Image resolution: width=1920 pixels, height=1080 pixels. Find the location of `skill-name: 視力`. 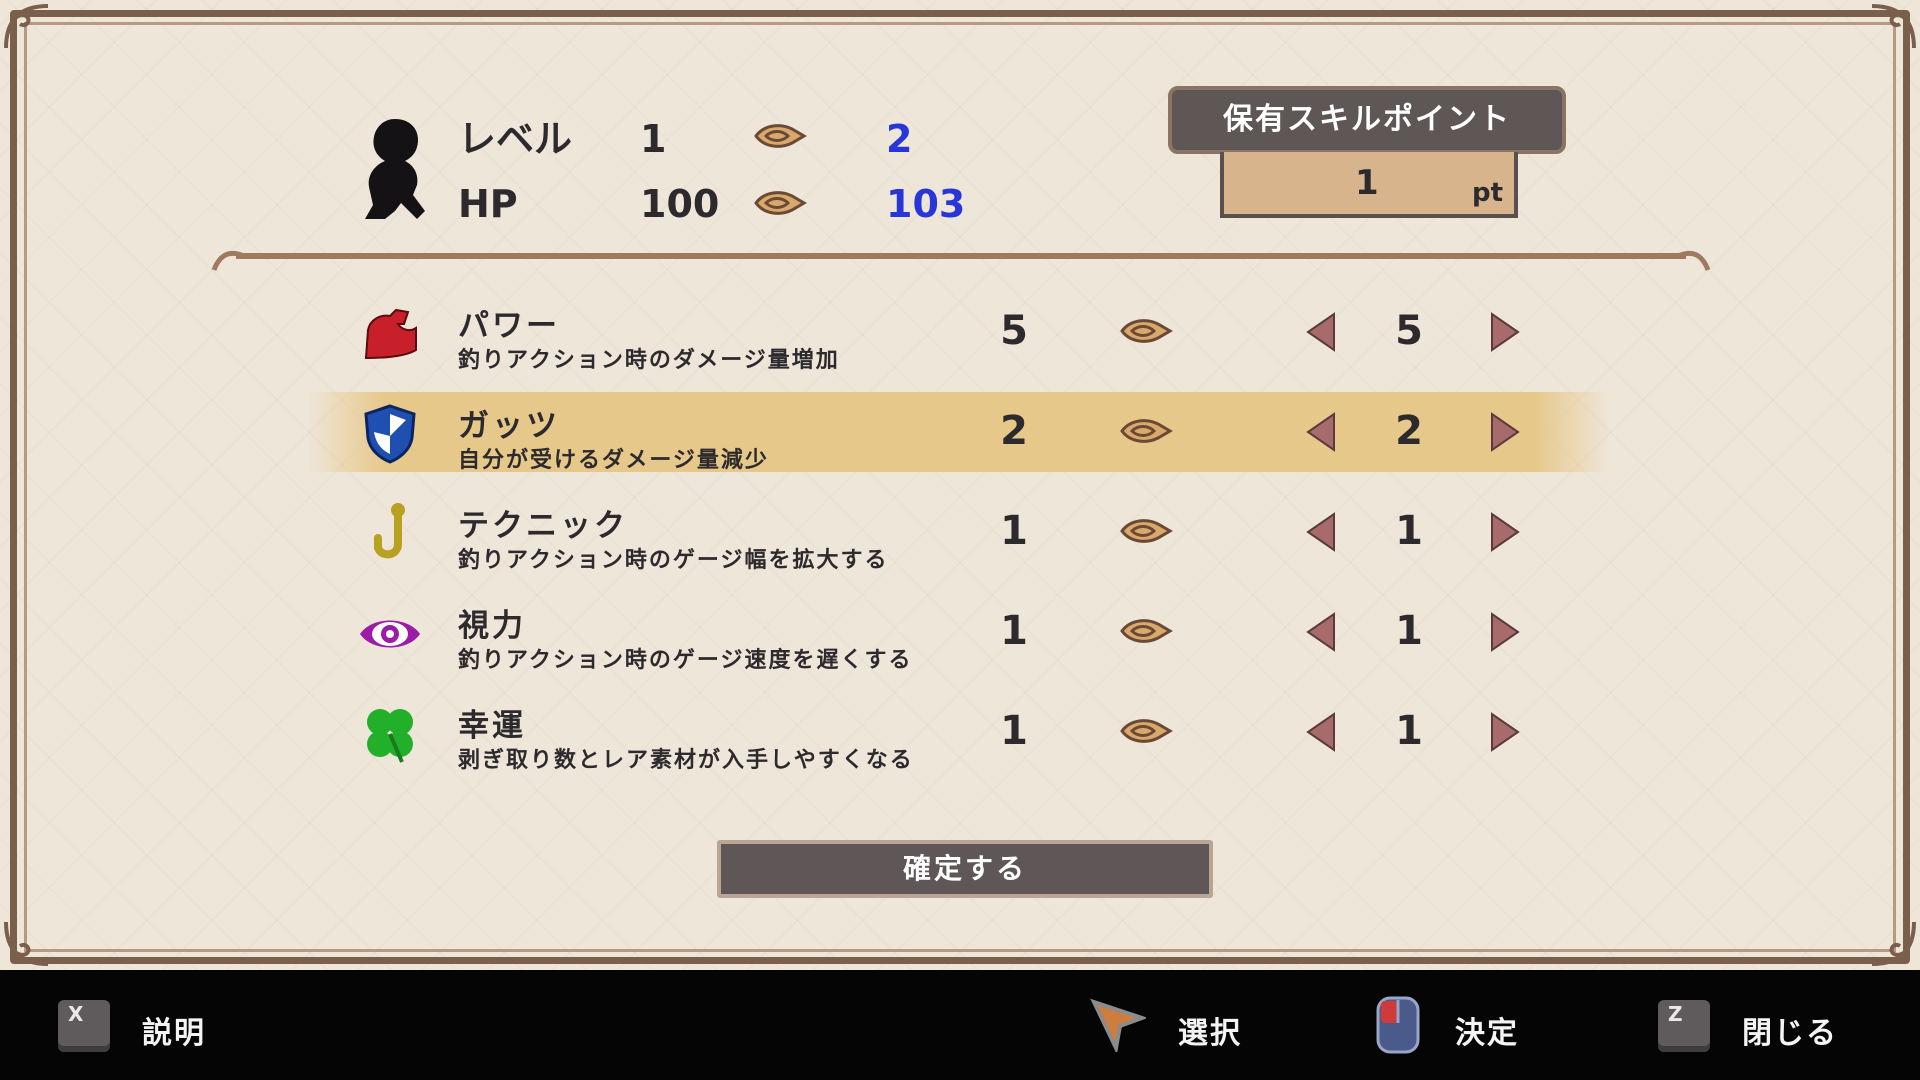

skill-name: 視力 is located at coordinates (492, 626).